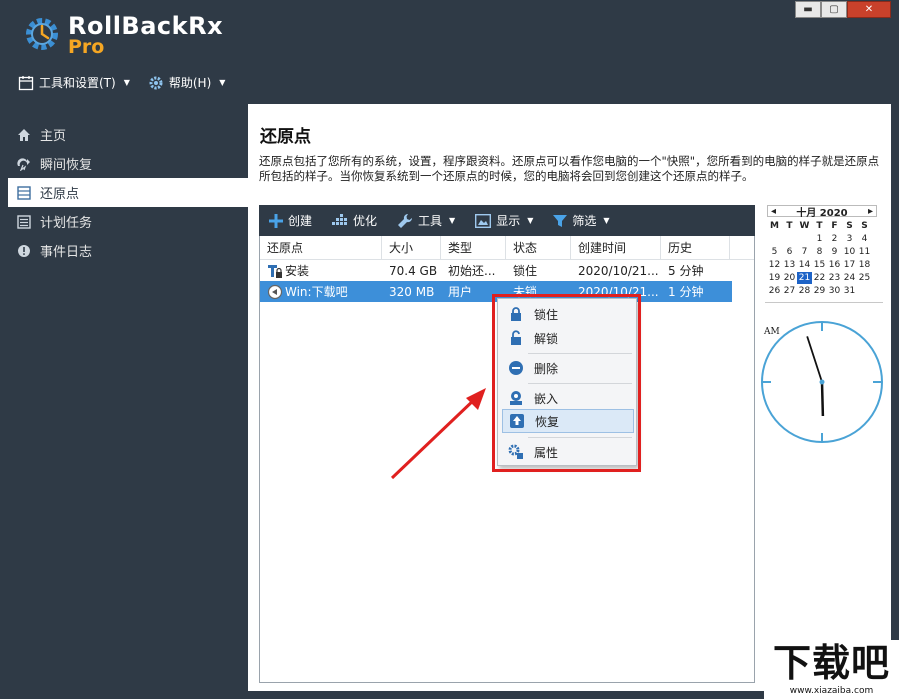 The width and height of the screenshot is (899, 699). What do you see at coordinates (834, 226) in the screenshot?
I see `calendar-weekday: F` at bounding box center [834, 226].